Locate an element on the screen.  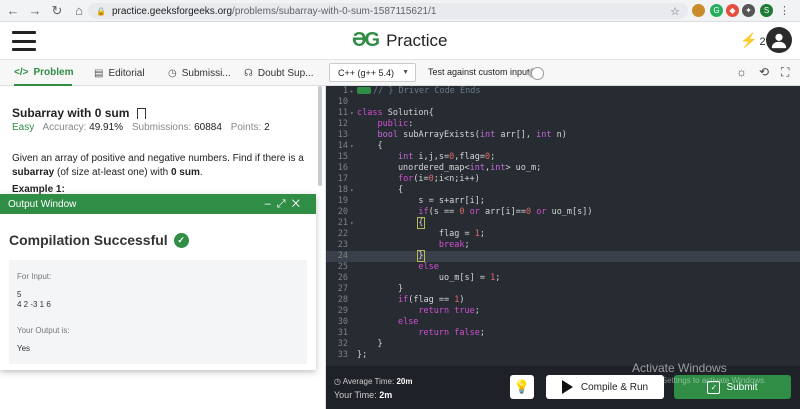
reset-code-icon: ⟲ is located at coordinates (764, 72).